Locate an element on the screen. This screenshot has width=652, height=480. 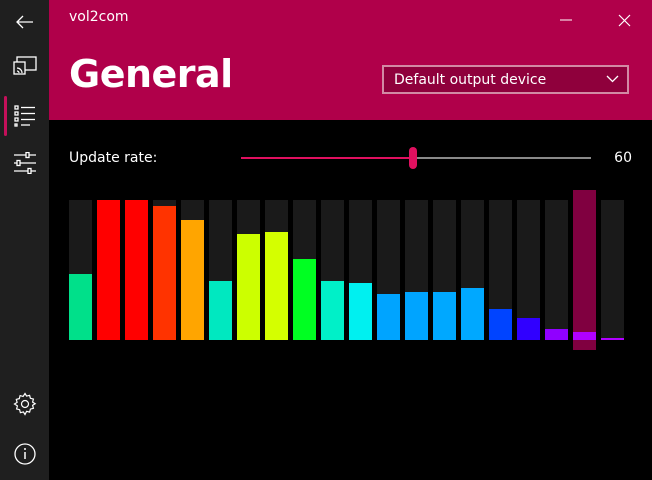
nav-item-general is located at coordinates (24, 116).